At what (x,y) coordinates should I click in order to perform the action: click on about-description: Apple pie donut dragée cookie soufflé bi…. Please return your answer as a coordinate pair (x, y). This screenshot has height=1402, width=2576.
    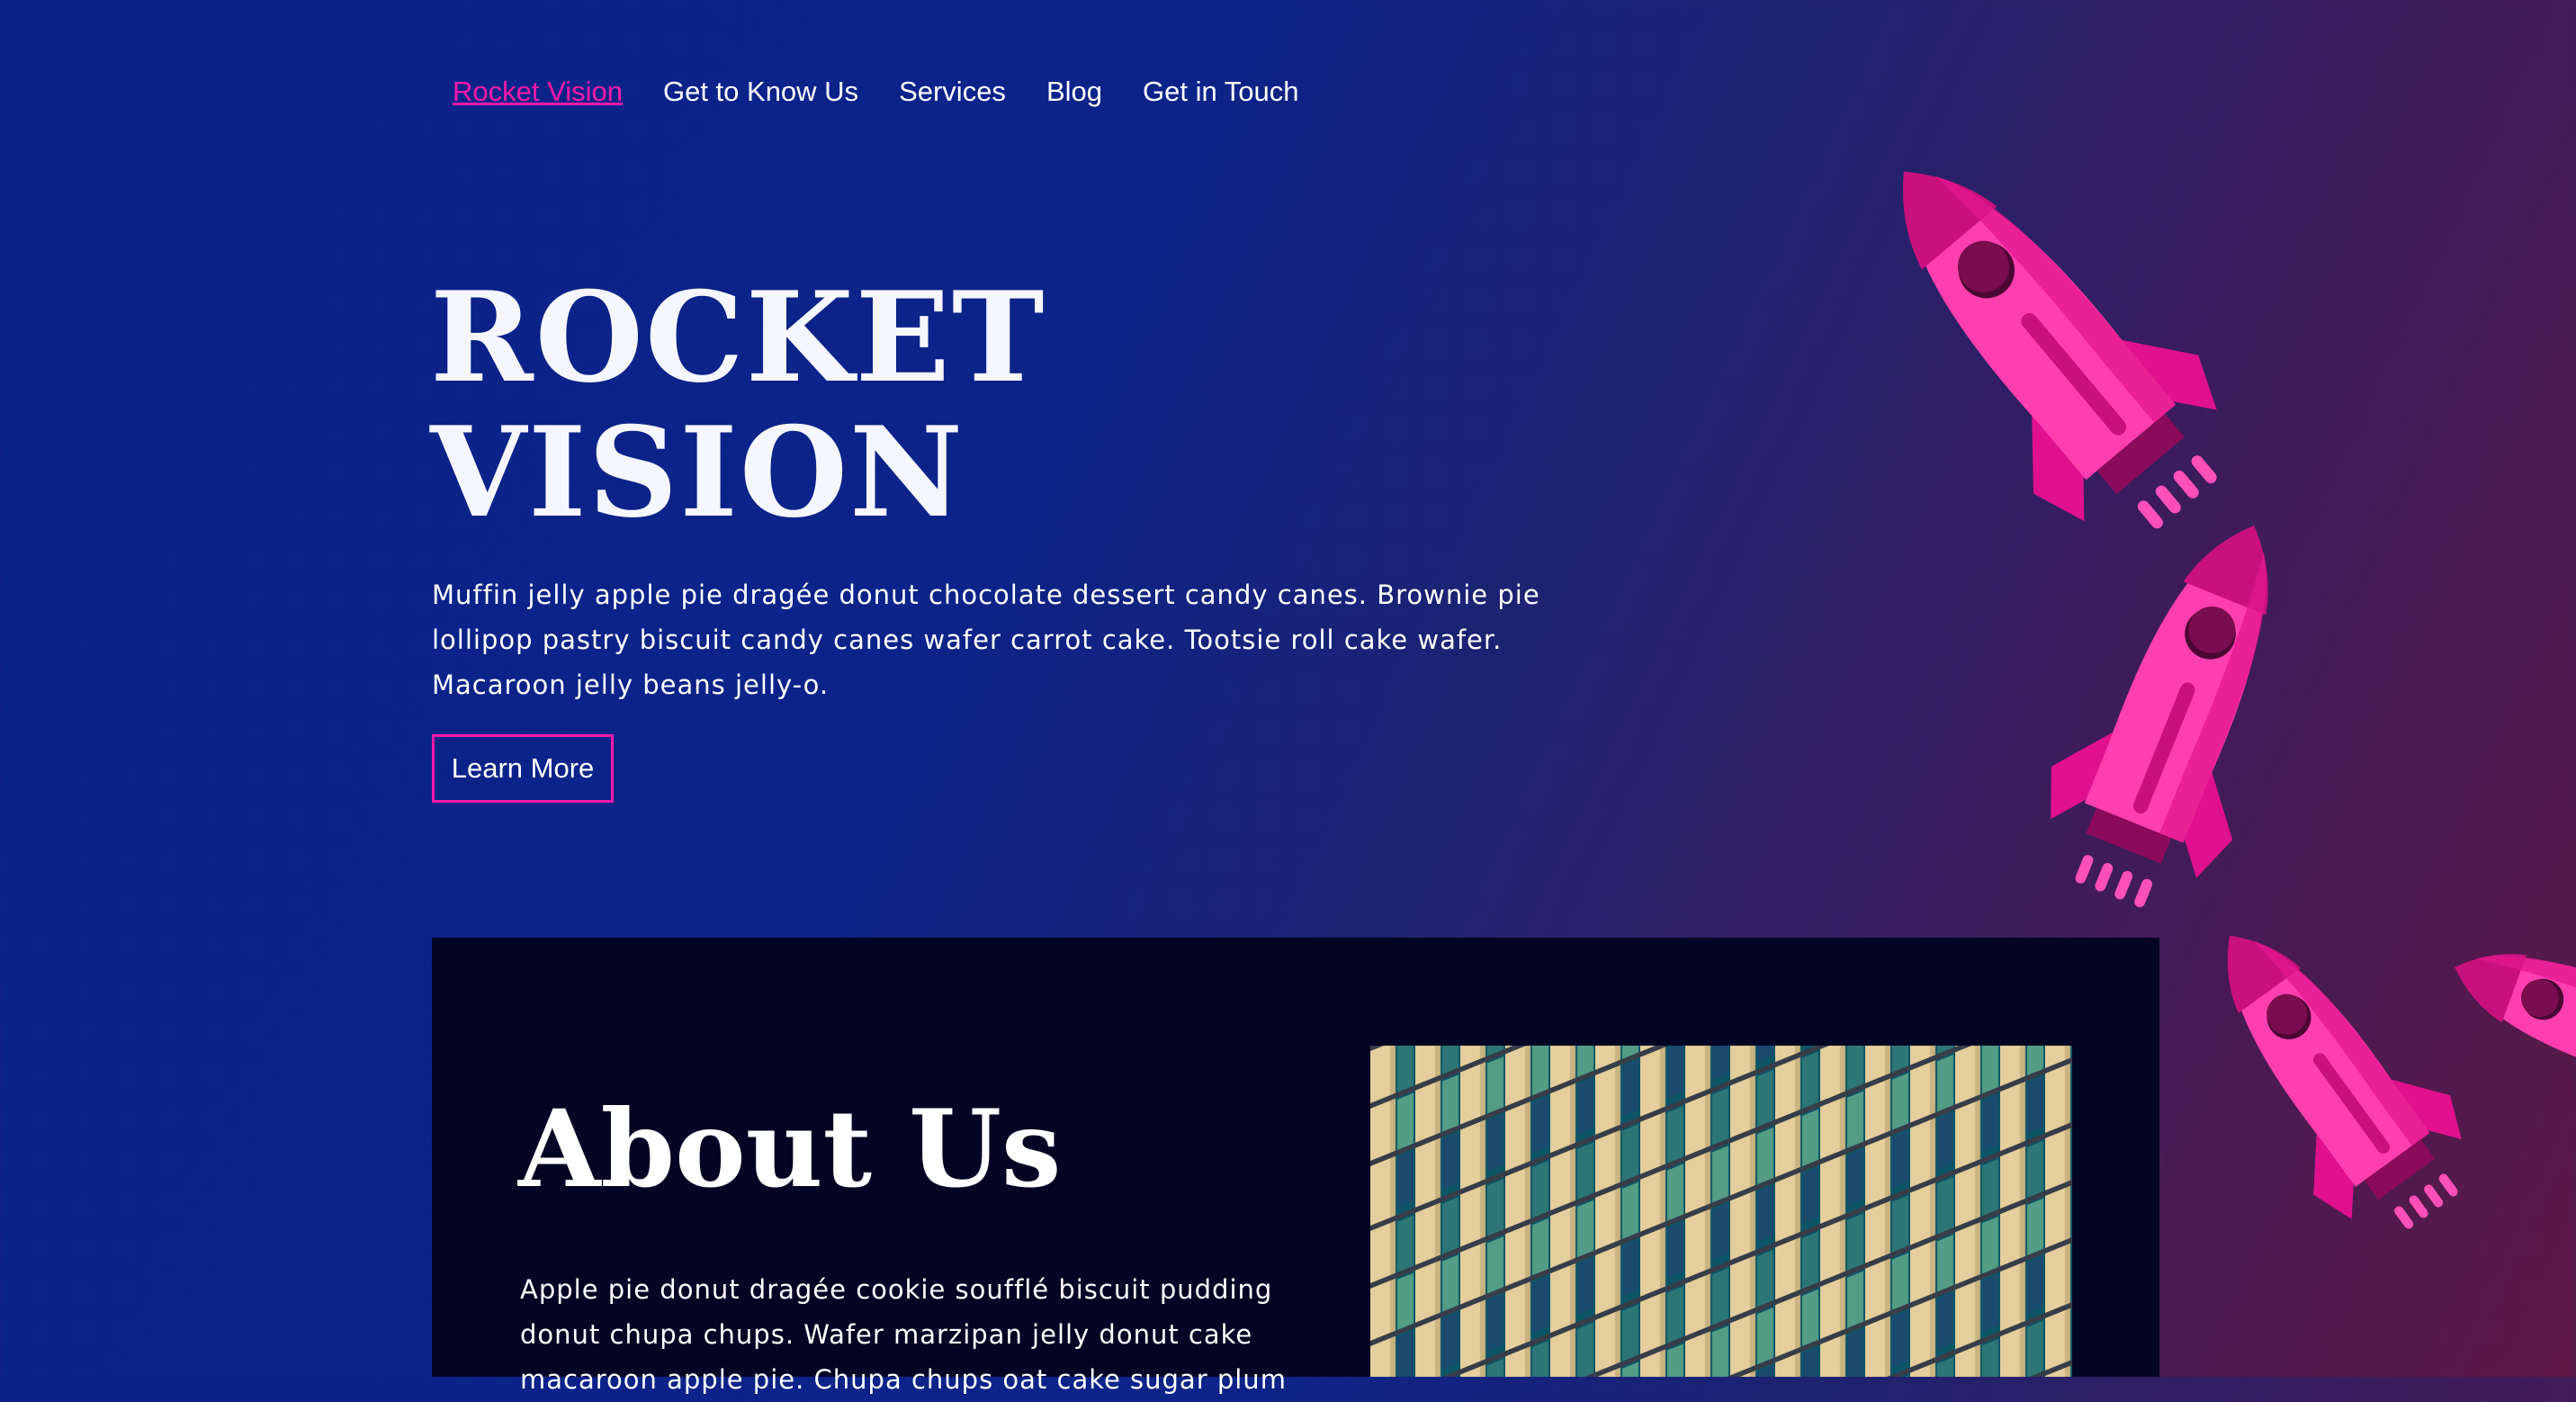
    Looking at the image, I should click on (904, 1334).